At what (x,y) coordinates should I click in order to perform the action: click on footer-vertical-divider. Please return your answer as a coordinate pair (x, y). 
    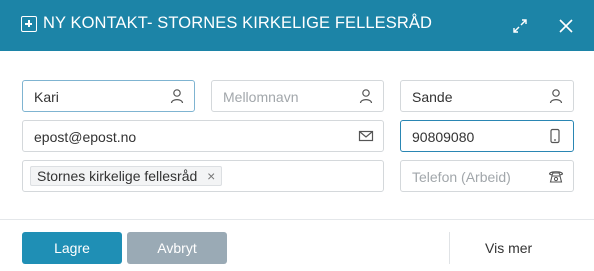
    Looking at the image, I should click on (449, 248).